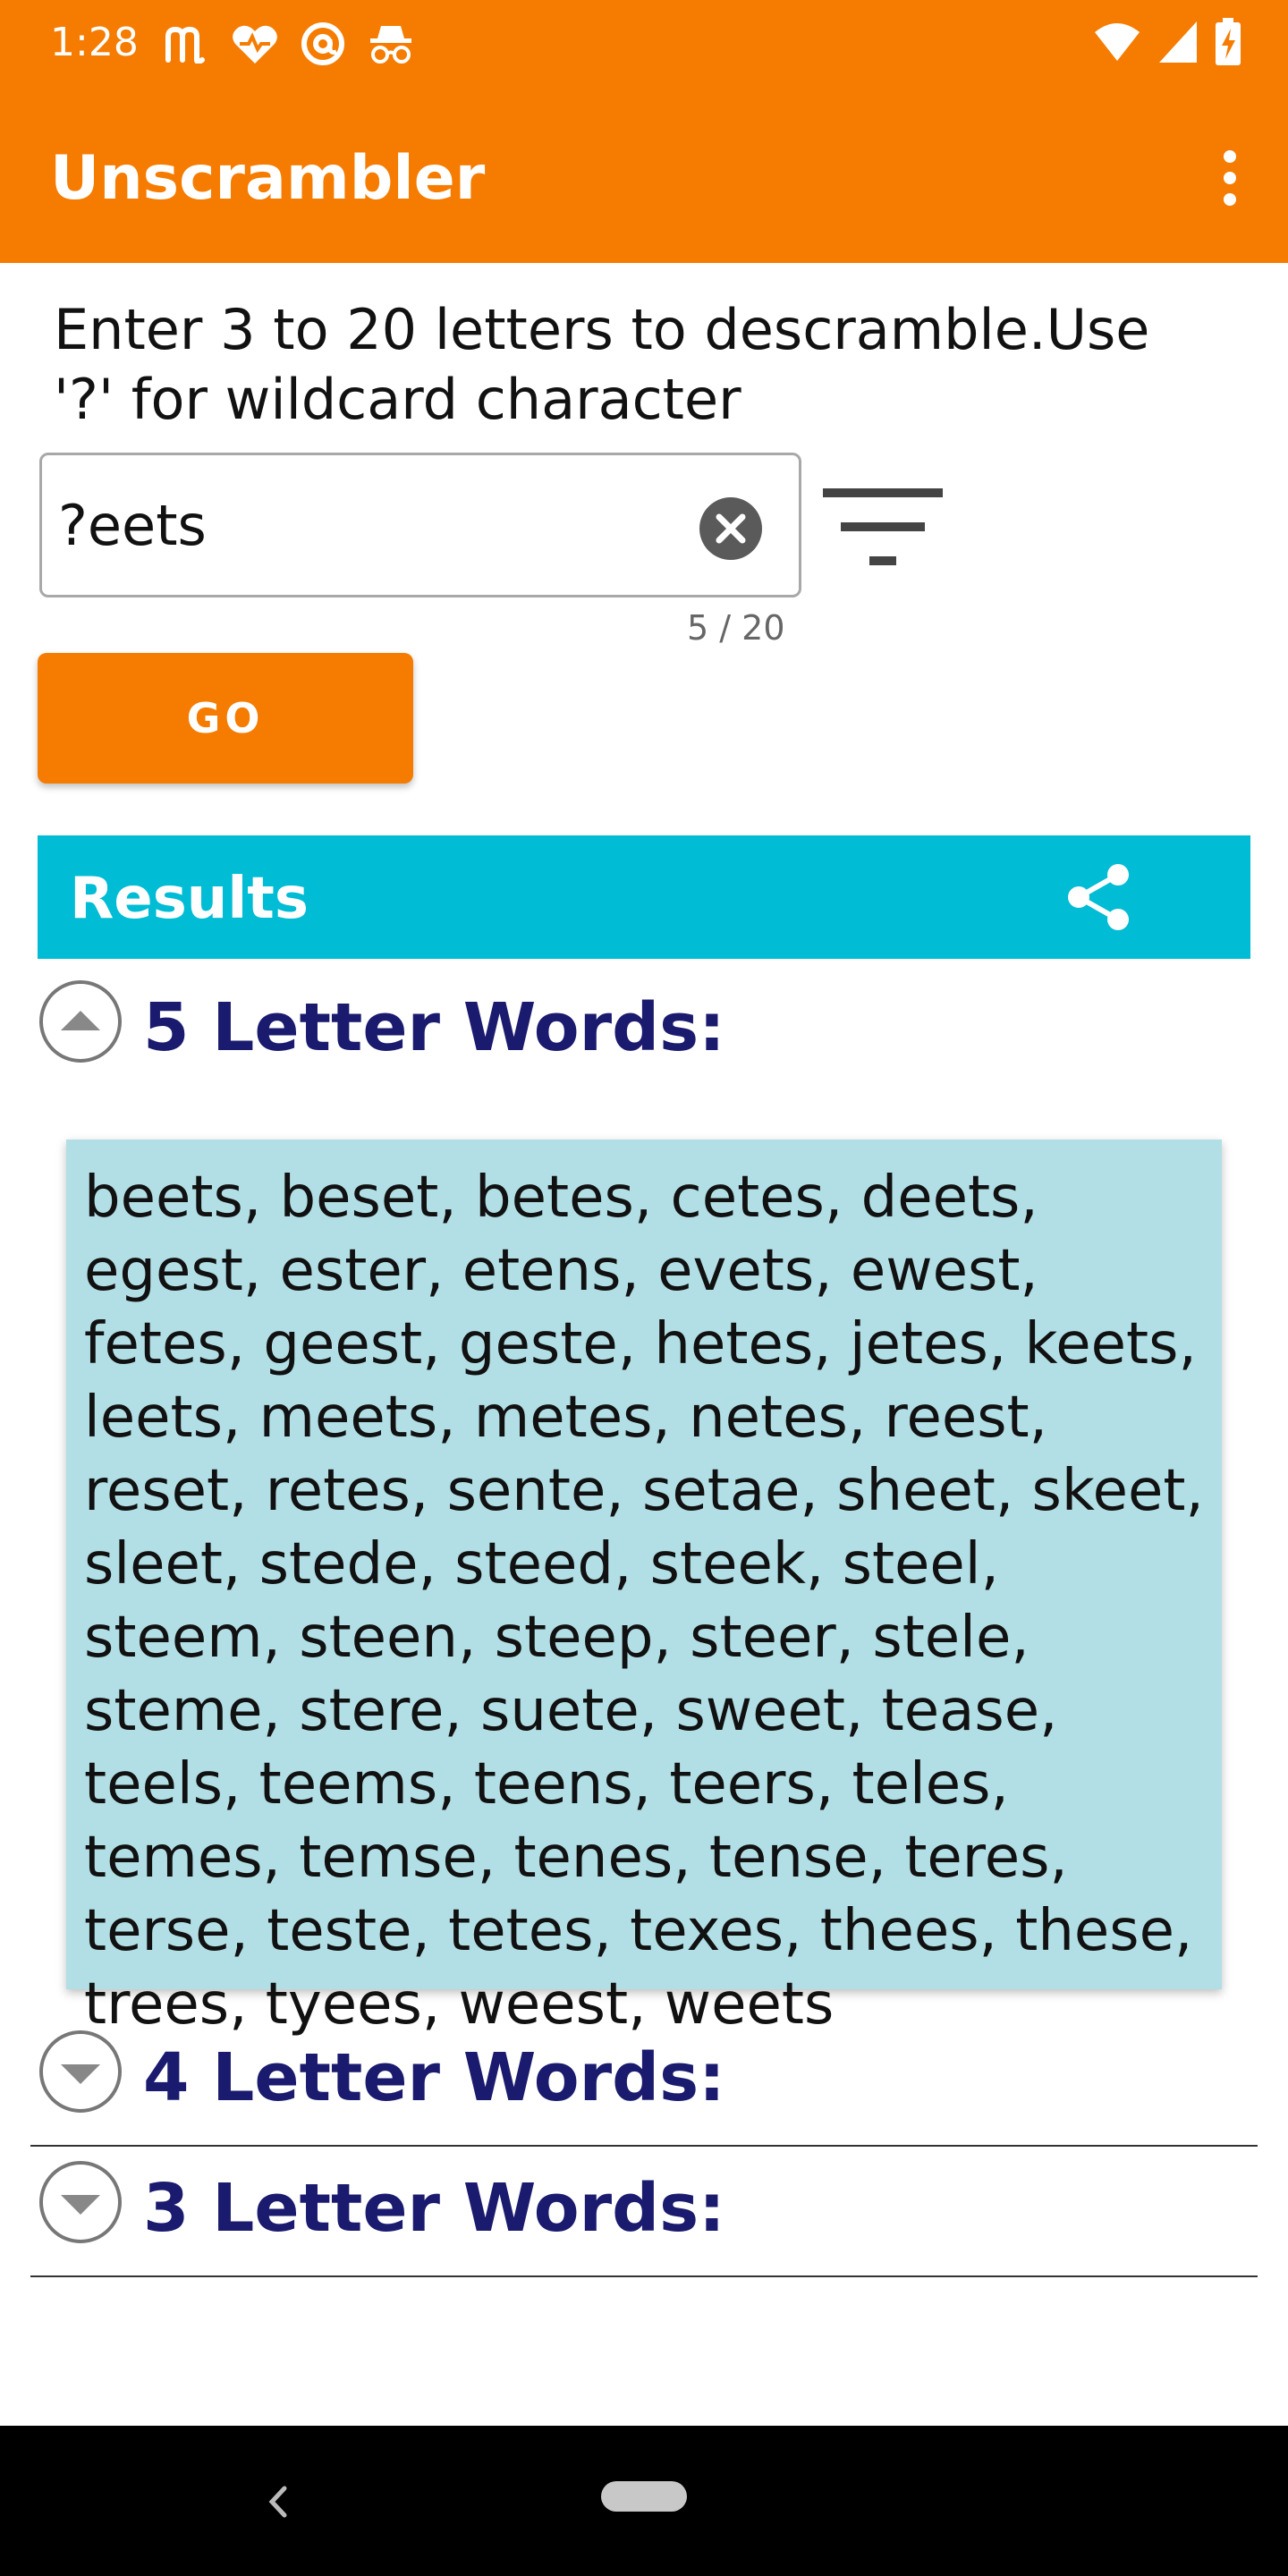  Describe the element at coordinates (1178, 42) in the screenshot. I see `signal-icon` at that location.